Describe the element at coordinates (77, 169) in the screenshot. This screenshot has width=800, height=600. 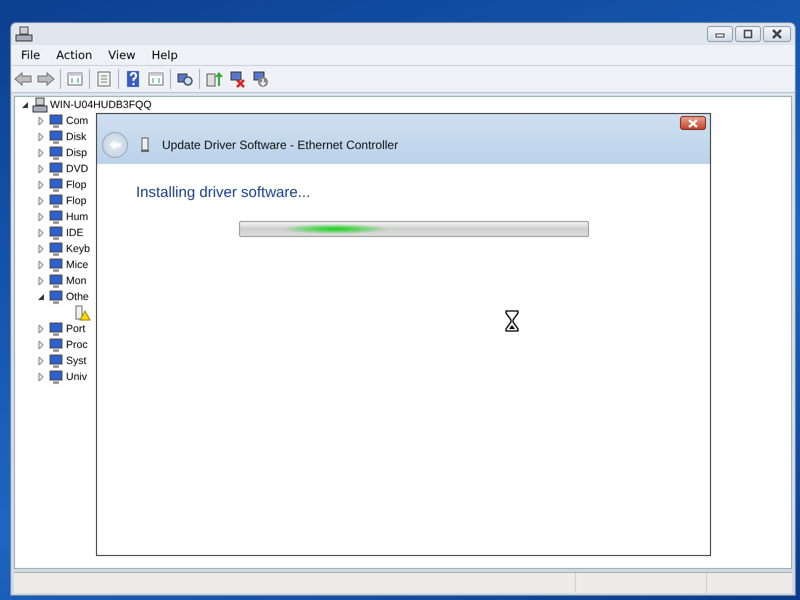
I see `tree-item: DVD` at that location.